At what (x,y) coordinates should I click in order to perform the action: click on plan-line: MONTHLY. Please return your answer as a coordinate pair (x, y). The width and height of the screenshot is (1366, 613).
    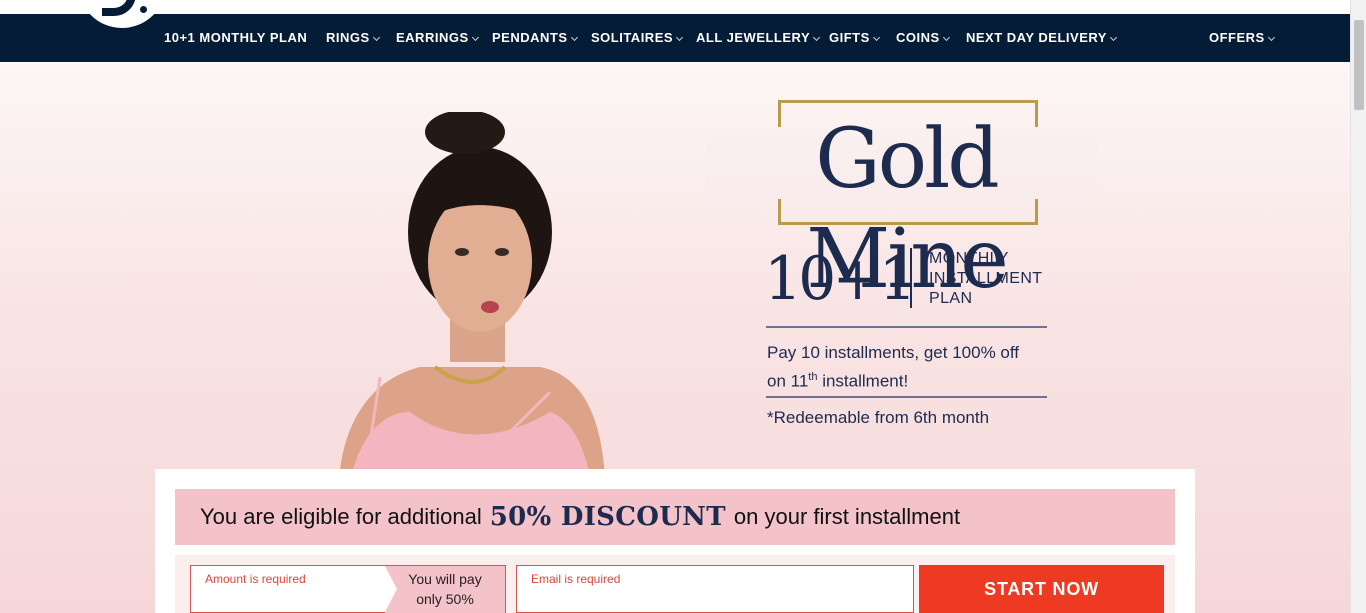
    Looking at the image, I should click on (969, 258).